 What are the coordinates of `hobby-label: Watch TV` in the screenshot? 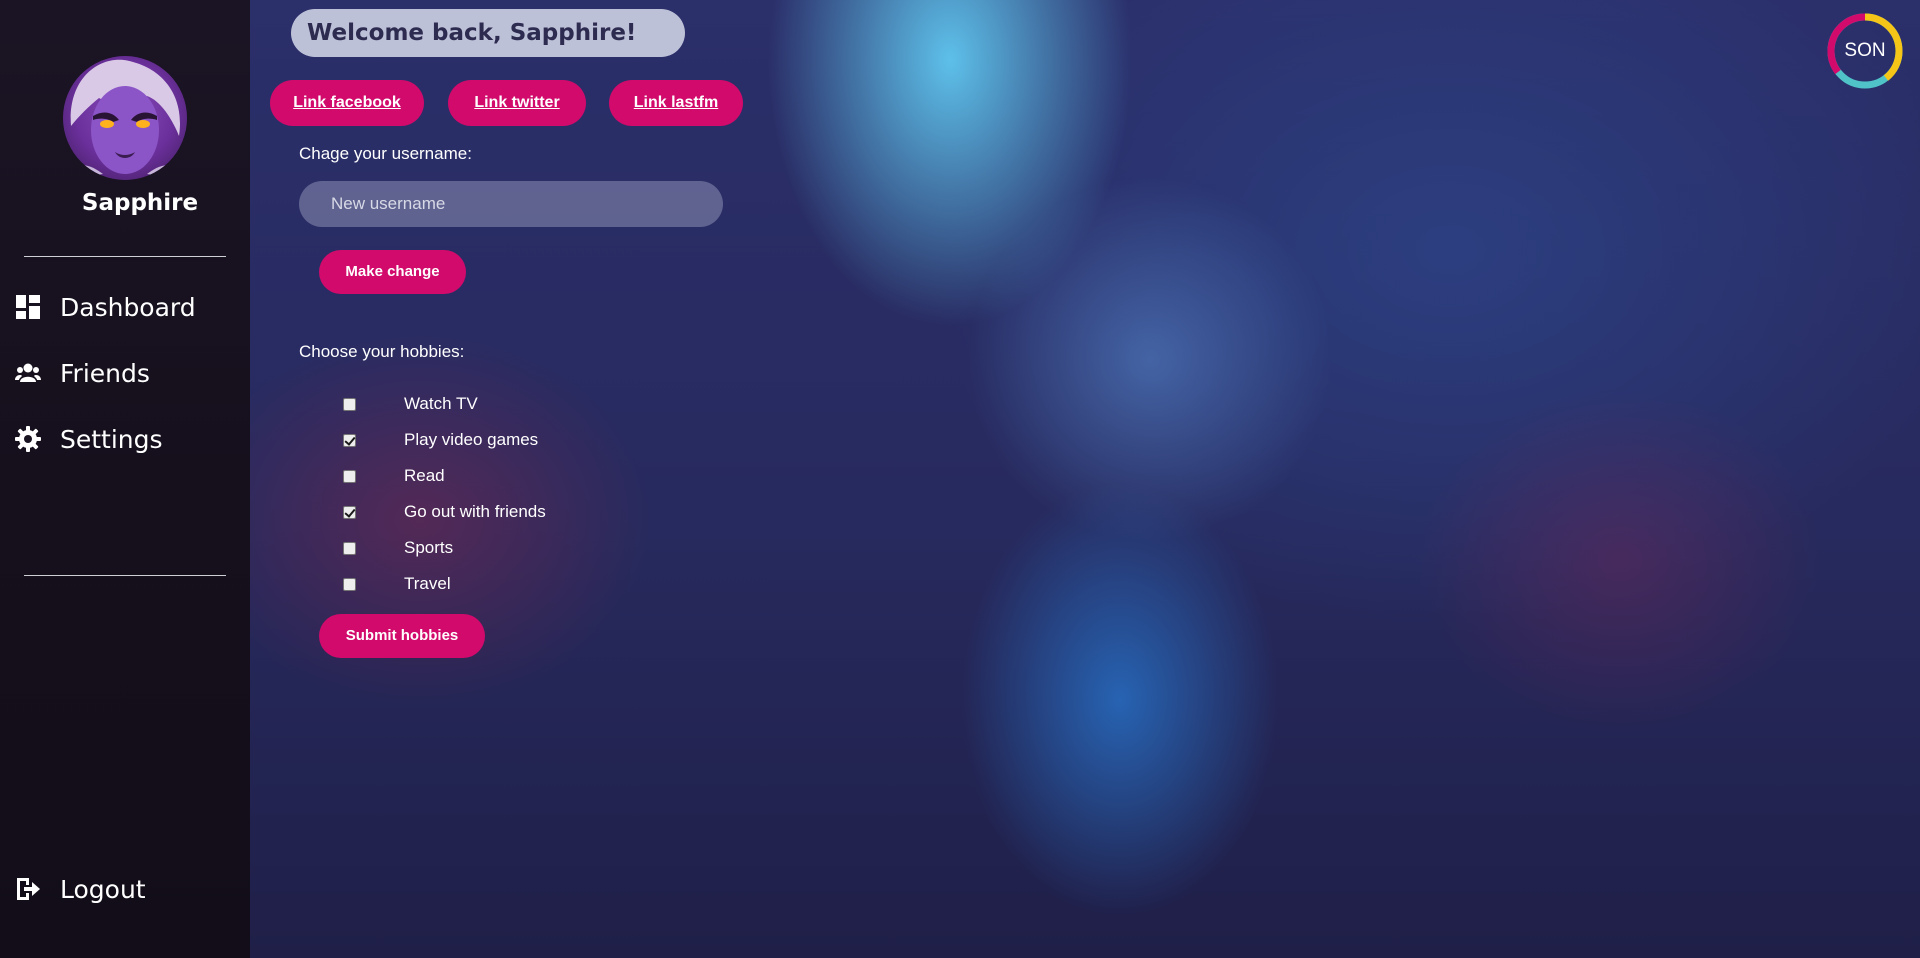 It's located at (441, 403).